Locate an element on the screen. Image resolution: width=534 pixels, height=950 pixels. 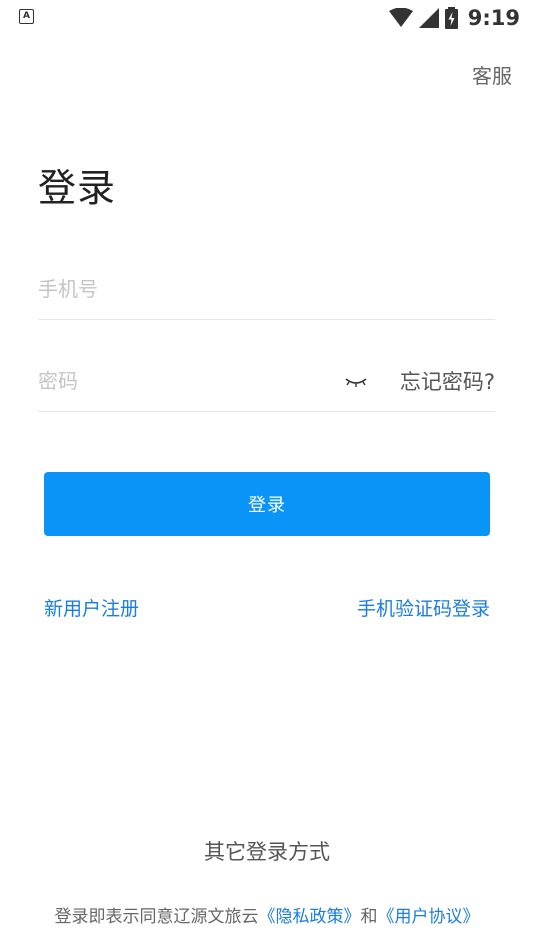
cellular-icon is located at coordinates (428, 18).